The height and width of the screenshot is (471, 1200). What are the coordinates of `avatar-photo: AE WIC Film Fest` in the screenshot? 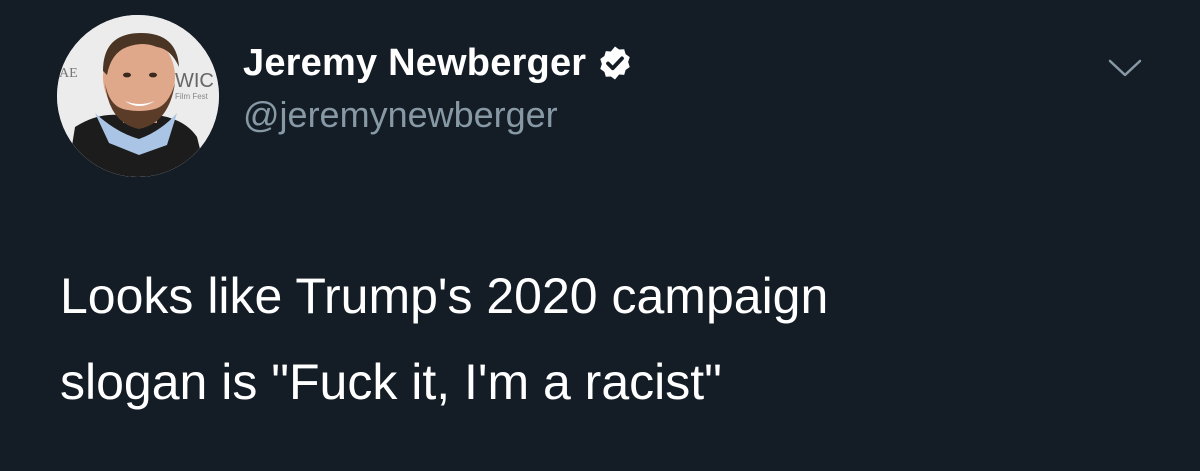 It's located at (138, 96).